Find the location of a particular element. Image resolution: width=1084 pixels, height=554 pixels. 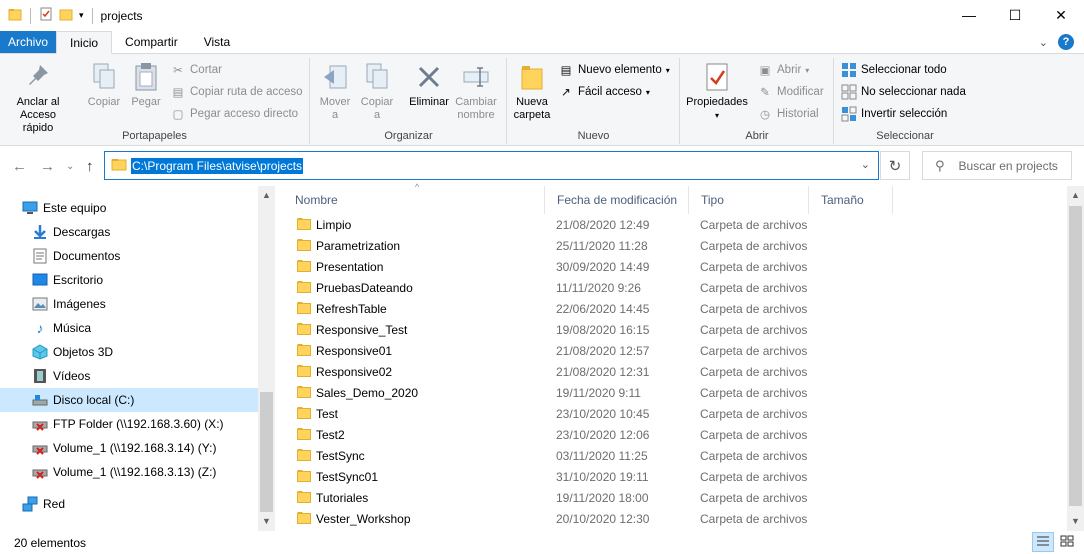

address-bar: C:\Program Files\atvise\projects ⌄ is located at coordinates (491, 165).